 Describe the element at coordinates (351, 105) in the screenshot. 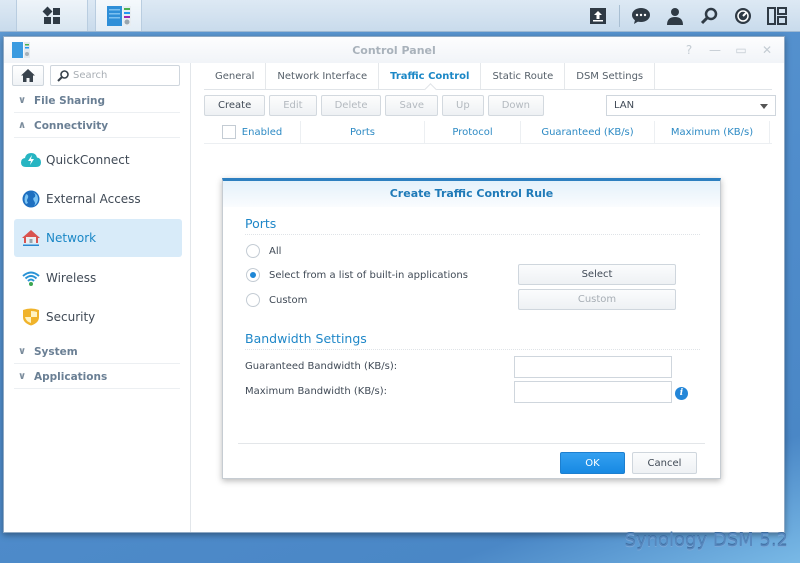

I see `delete-button: Delete` at that location.